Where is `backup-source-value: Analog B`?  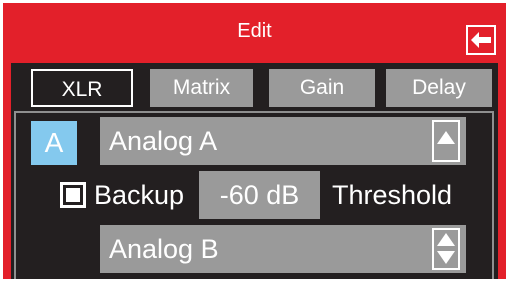 backup-source-value: Analog B is located at coordinates (164, 249).